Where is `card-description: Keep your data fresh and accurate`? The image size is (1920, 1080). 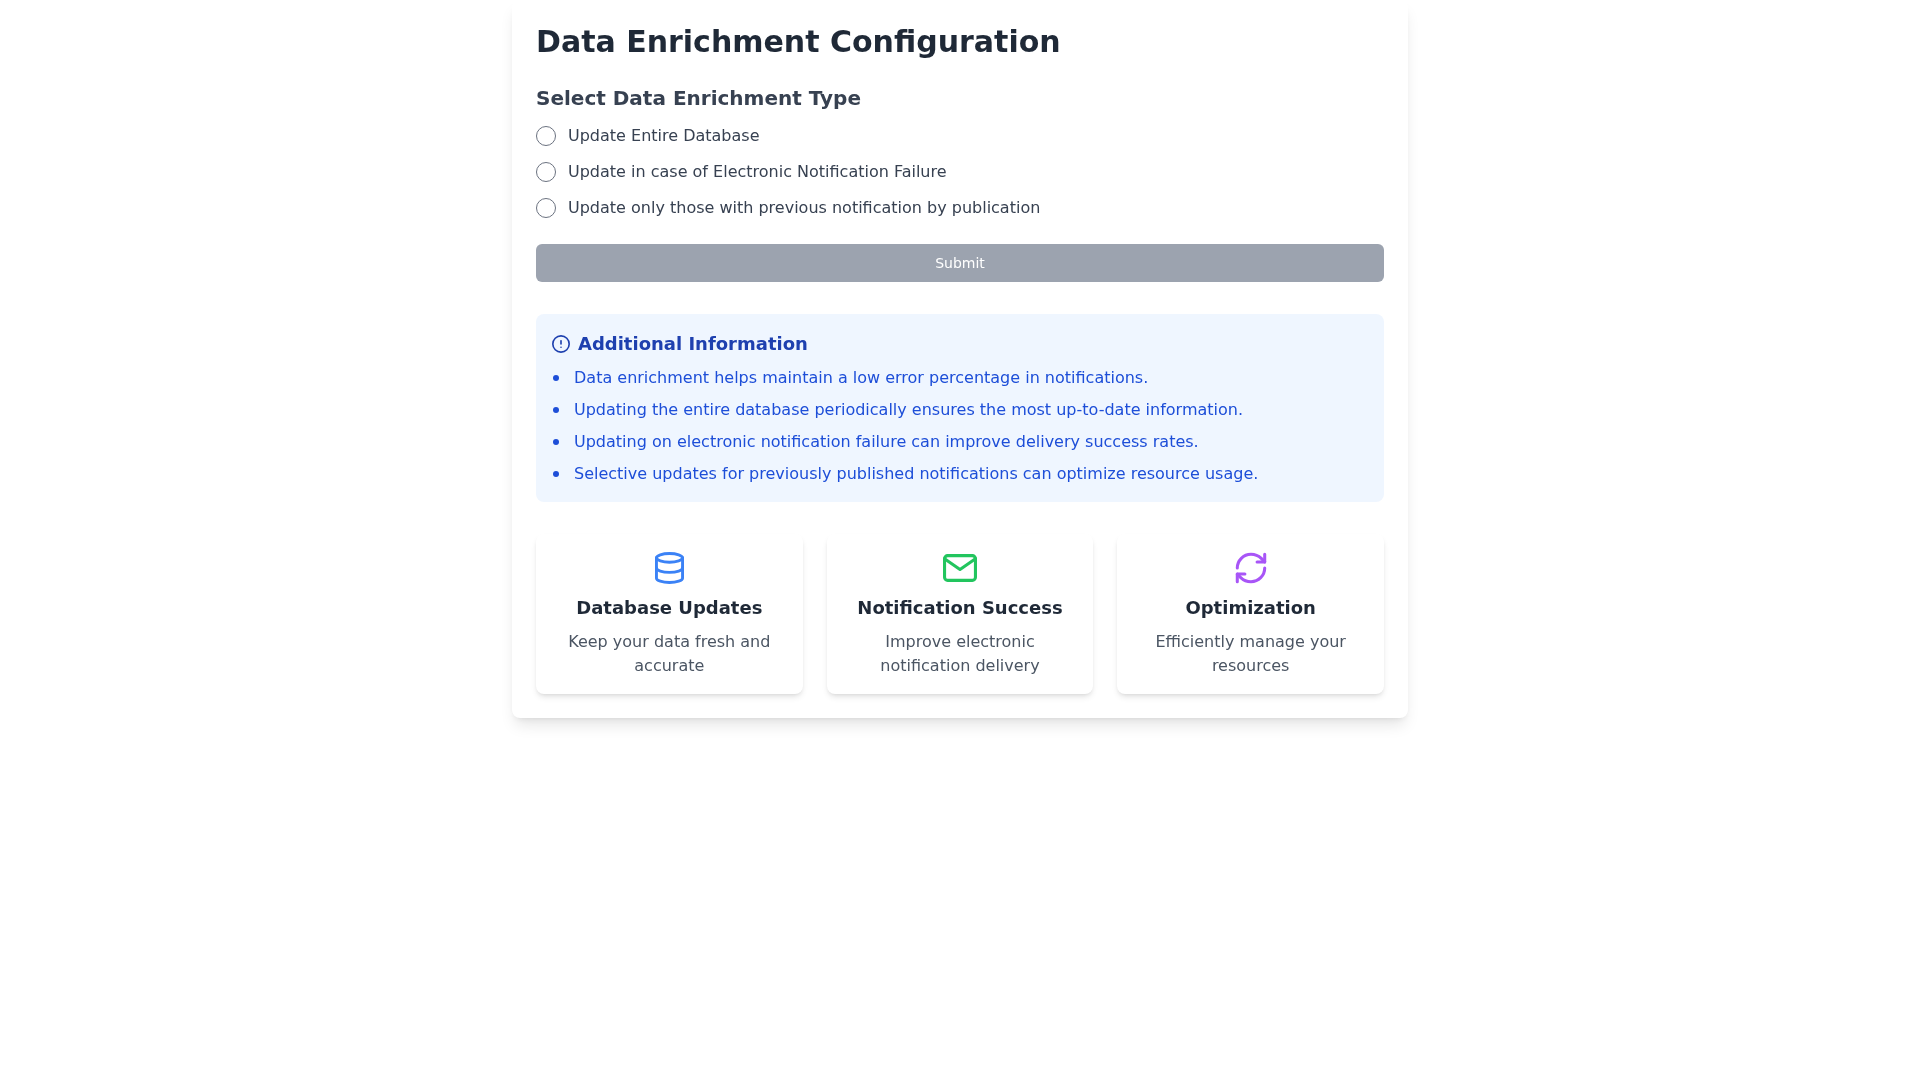
card-description: Keep your data fresh and accurate is located at coordinates (669, 654).